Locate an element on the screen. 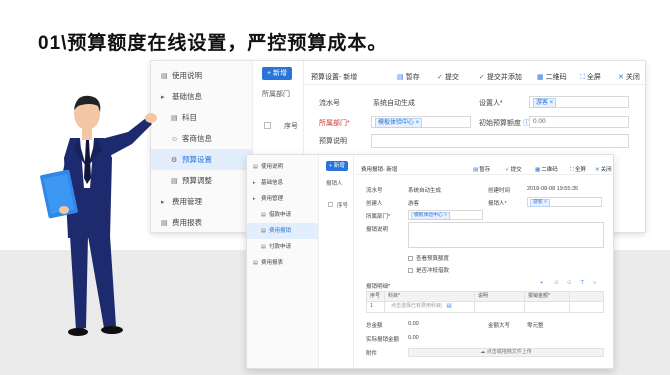 This screenshot has height=375, width=670. total-label: 总金额 is located at coordinates (374, 326).